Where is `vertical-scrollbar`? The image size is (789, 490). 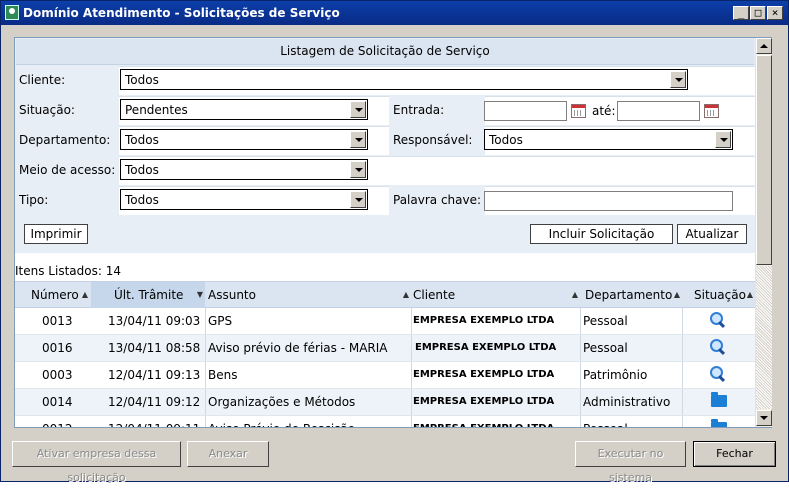 vertical-scrollbar is located at coordinates (763, 232).